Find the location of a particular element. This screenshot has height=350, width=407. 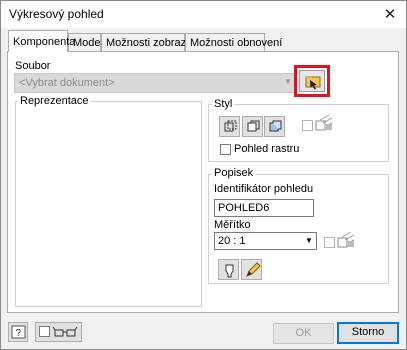

edit-label-icon is located at coordinates (251, 269).